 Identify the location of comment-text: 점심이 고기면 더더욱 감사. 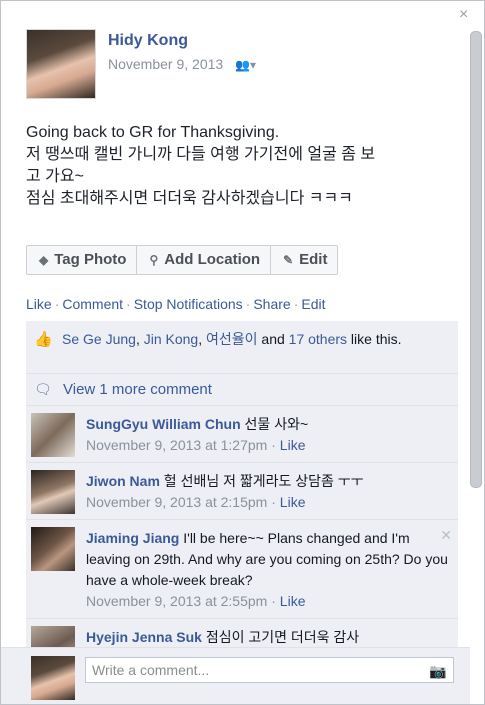
(282, 637).